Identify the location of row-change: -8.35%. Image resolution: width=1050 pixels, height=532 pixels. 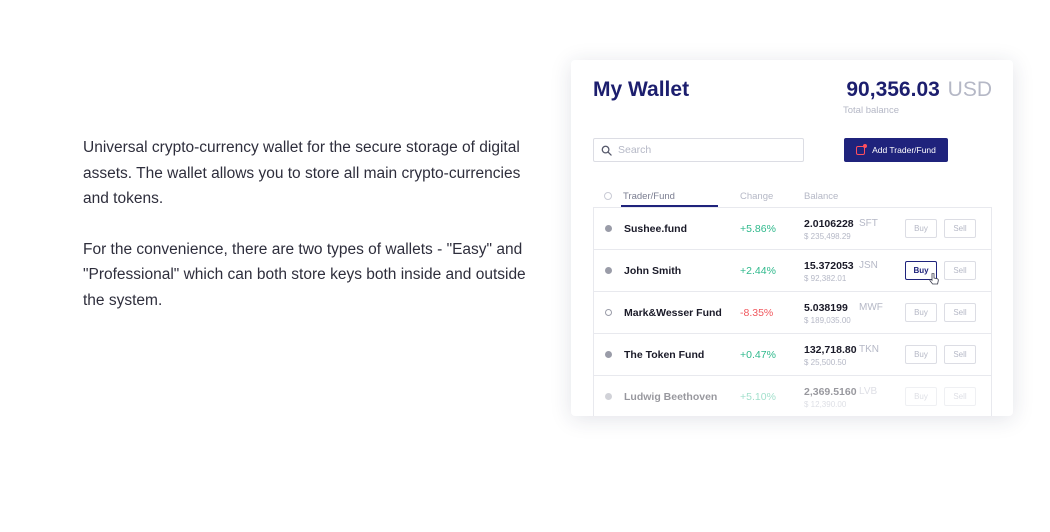
(757, 313).